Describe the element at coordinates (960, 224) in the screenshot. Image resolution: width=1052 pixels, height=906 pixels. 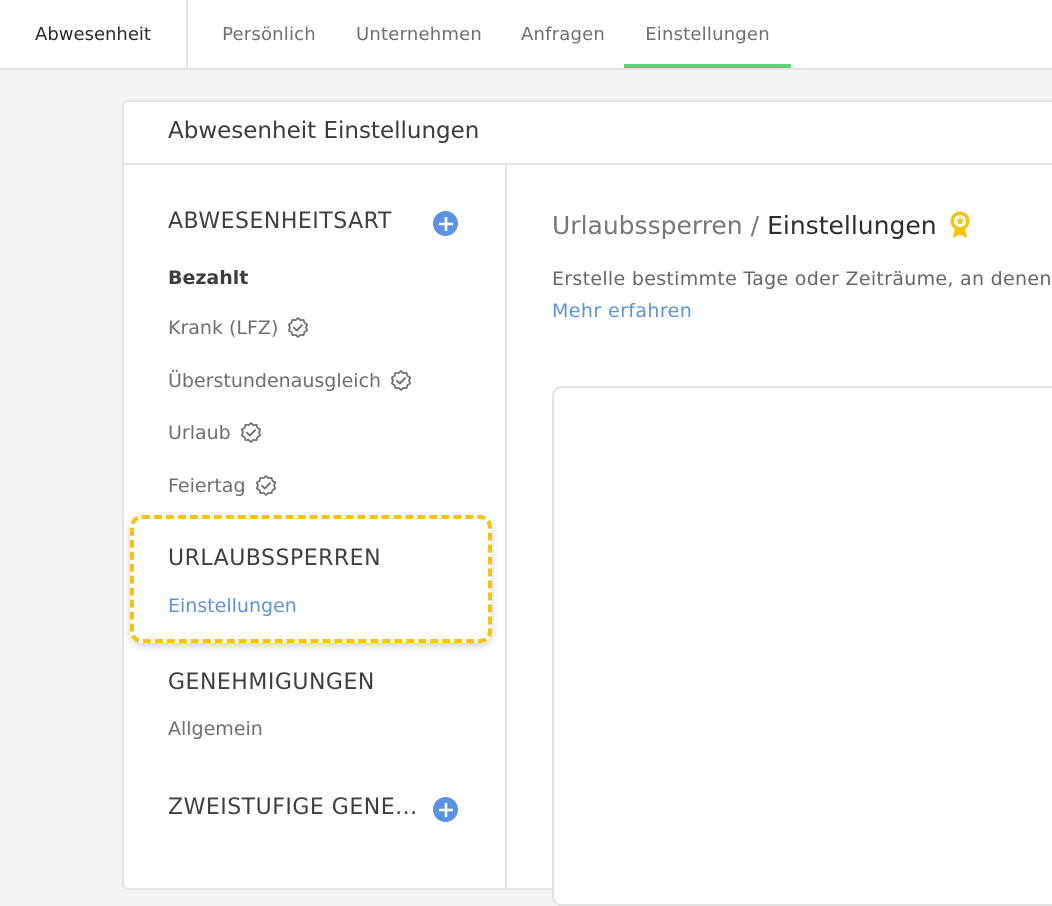
I see `award-badge-icon` at that location.